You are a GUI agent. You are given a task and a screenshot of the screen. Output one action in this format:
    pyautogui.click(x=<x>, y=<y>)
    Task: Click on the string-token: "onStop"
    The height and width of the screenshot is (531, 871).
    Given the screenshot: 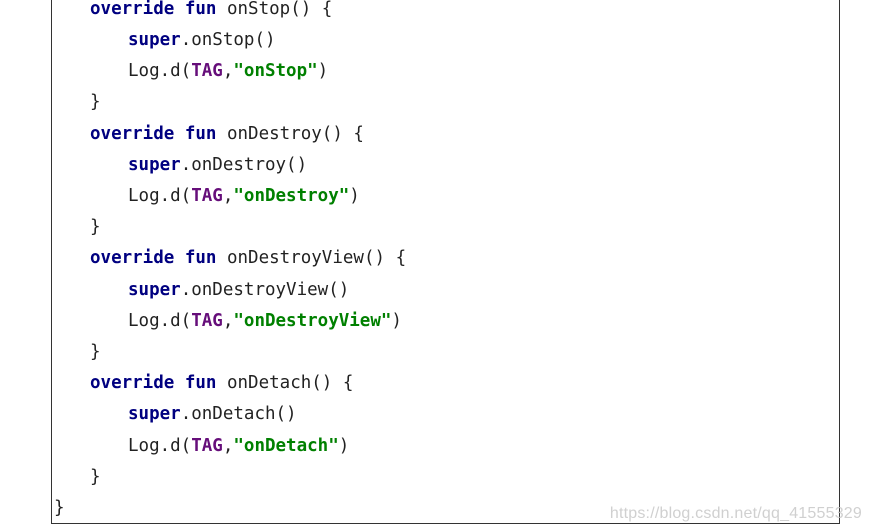 What is the action you would take?
    pyautogui.click(x=275, y=71)
    